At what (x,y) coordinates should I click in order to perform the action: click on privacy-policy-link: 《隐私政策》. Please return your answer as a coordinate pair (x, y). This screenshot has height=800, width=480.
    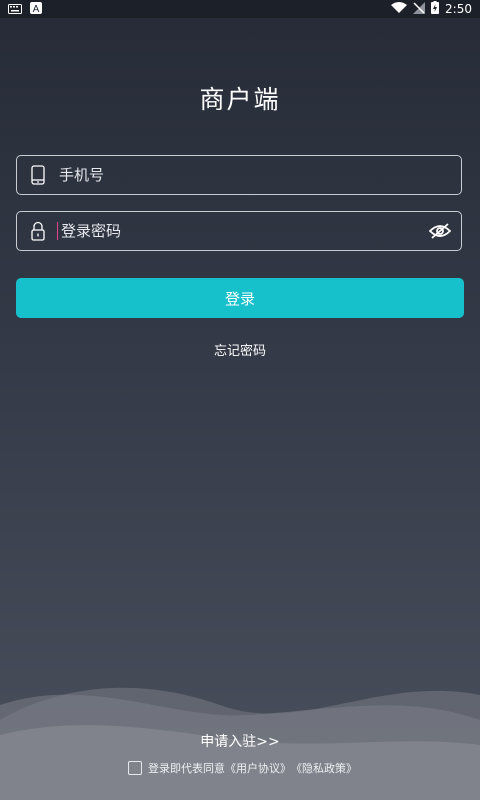
    Looking at the image, I should click on (324, 768).